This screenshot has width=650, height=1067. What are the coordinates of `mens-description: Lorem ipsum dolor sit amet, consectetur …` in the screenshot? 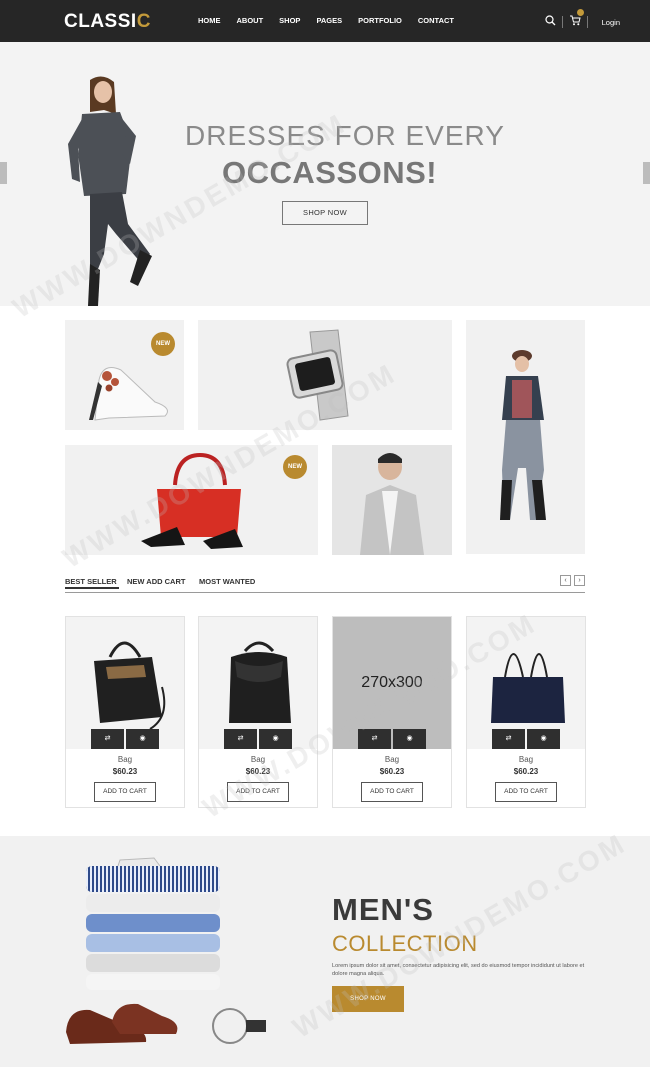 It's located at (458, 970).